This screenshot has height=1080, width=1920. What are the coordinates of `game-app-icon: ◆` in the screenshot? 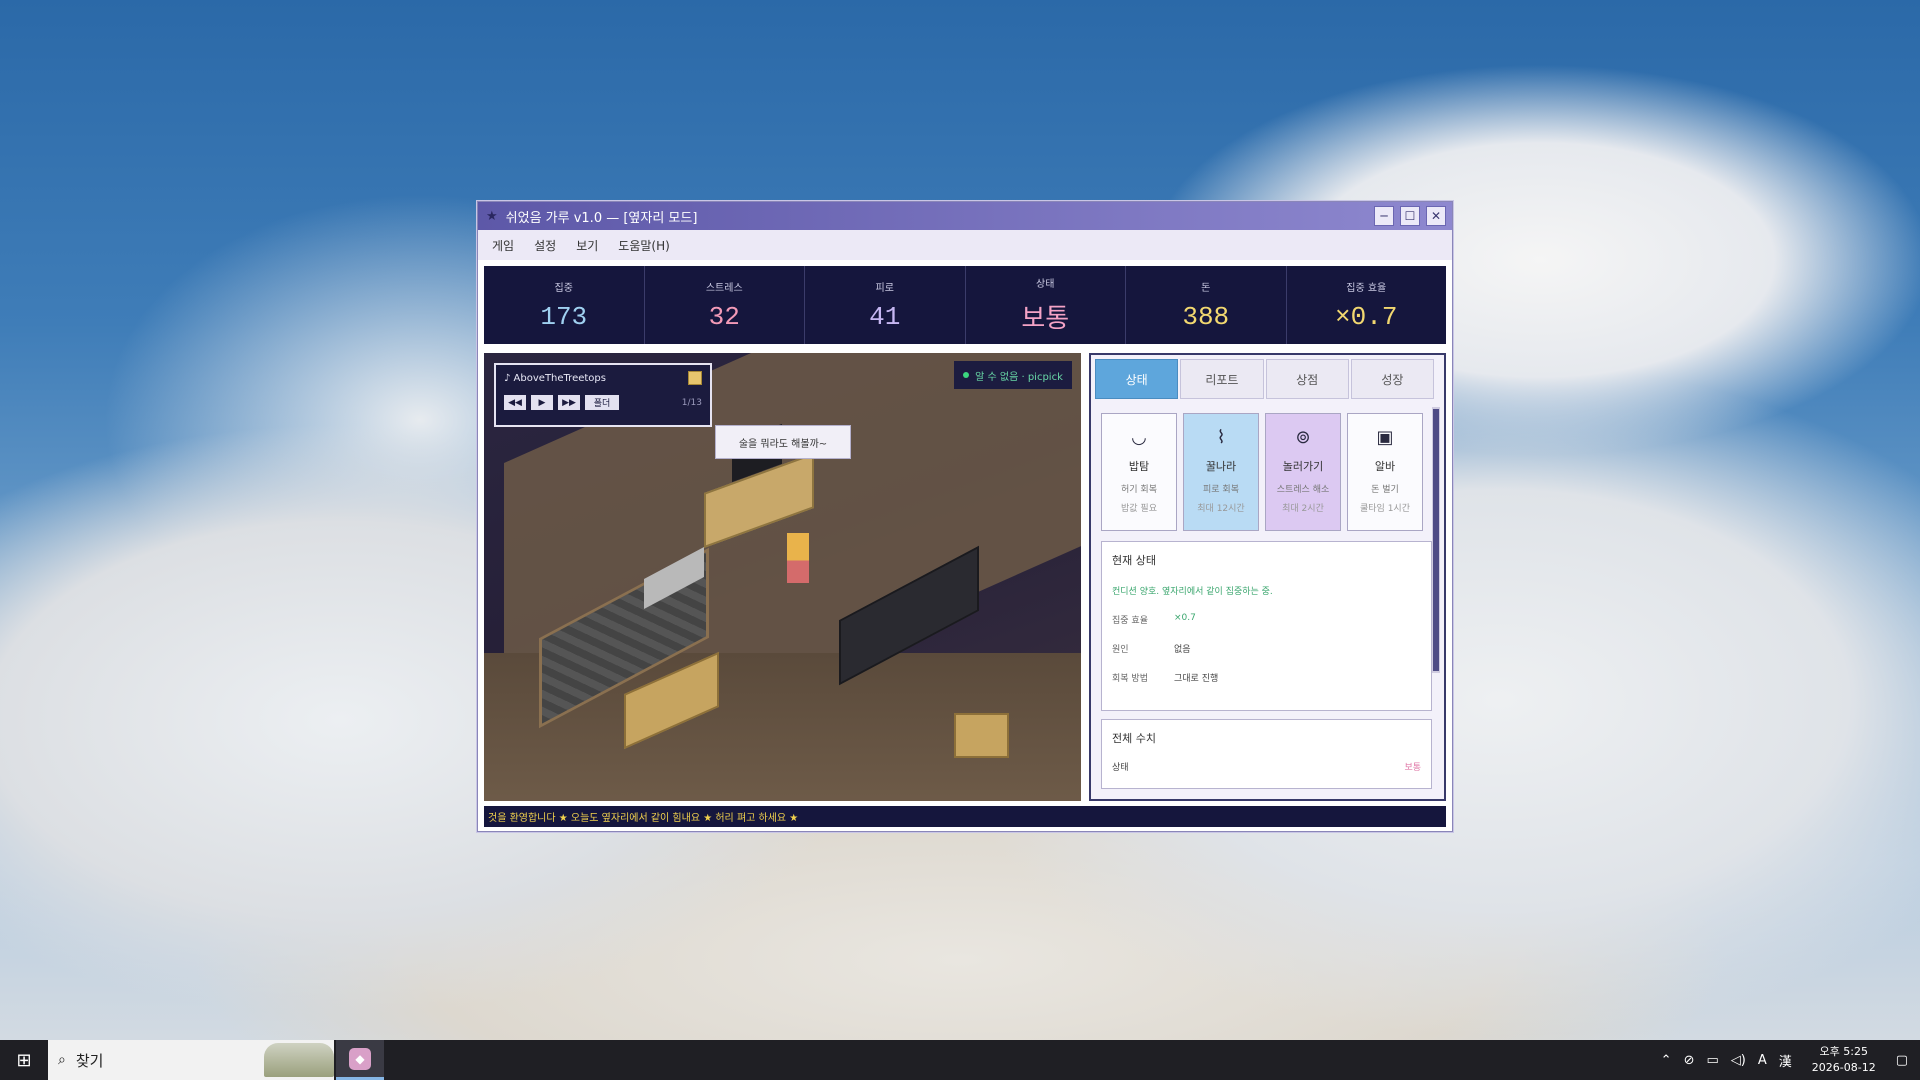 It's located at (360, 1058).